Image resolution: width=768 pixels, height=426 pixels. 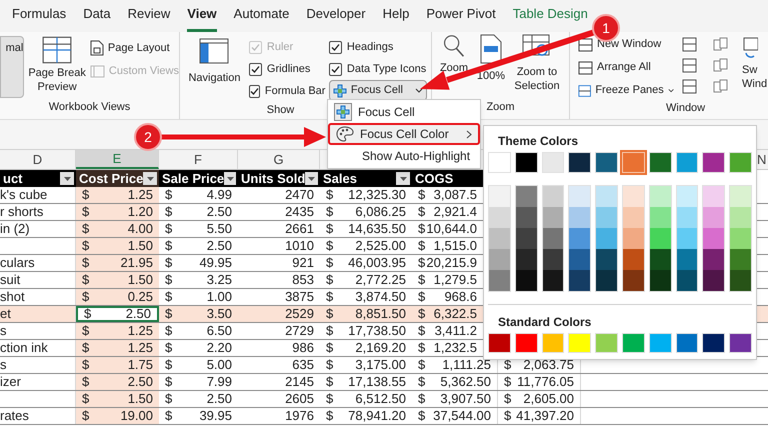 What do you see at coordinates (198, 159) in the screenshot?
I see `column-header: F` at bounding box center [198, 159].